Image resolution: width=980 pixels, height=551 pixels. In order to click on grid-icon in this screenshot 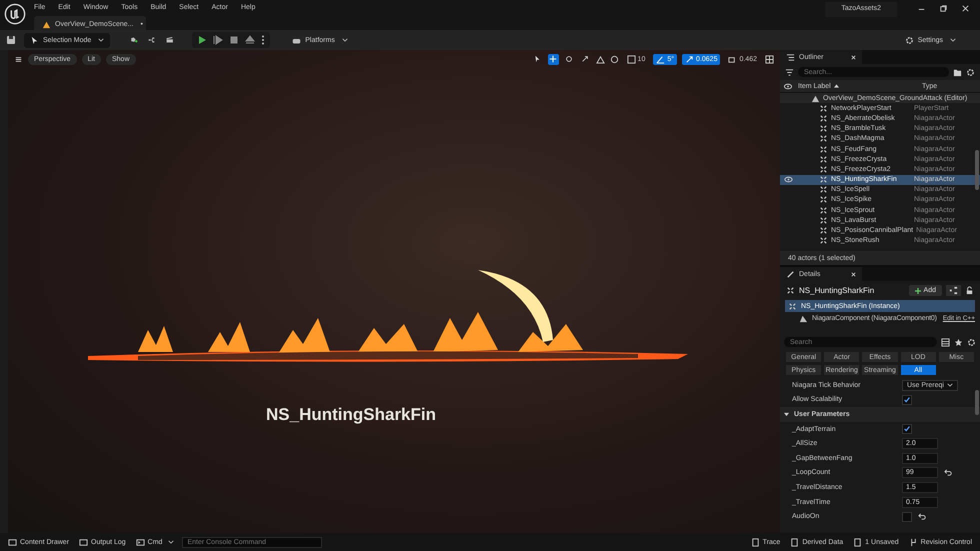, I will do `click(631, 59)`.